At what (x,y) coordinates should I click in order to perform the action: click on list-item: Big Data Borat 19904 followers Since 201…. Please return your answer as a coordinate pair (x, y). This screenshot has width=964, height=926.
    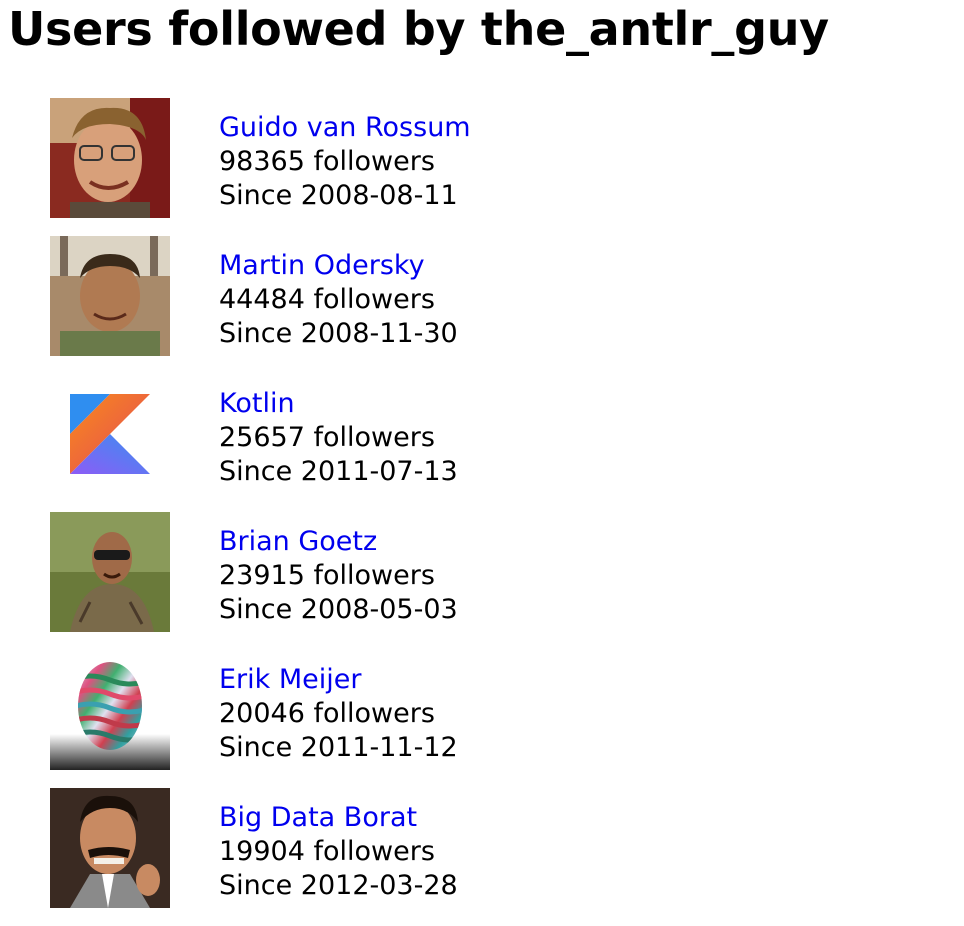
    Looking at the image, I should click on (500, 857).